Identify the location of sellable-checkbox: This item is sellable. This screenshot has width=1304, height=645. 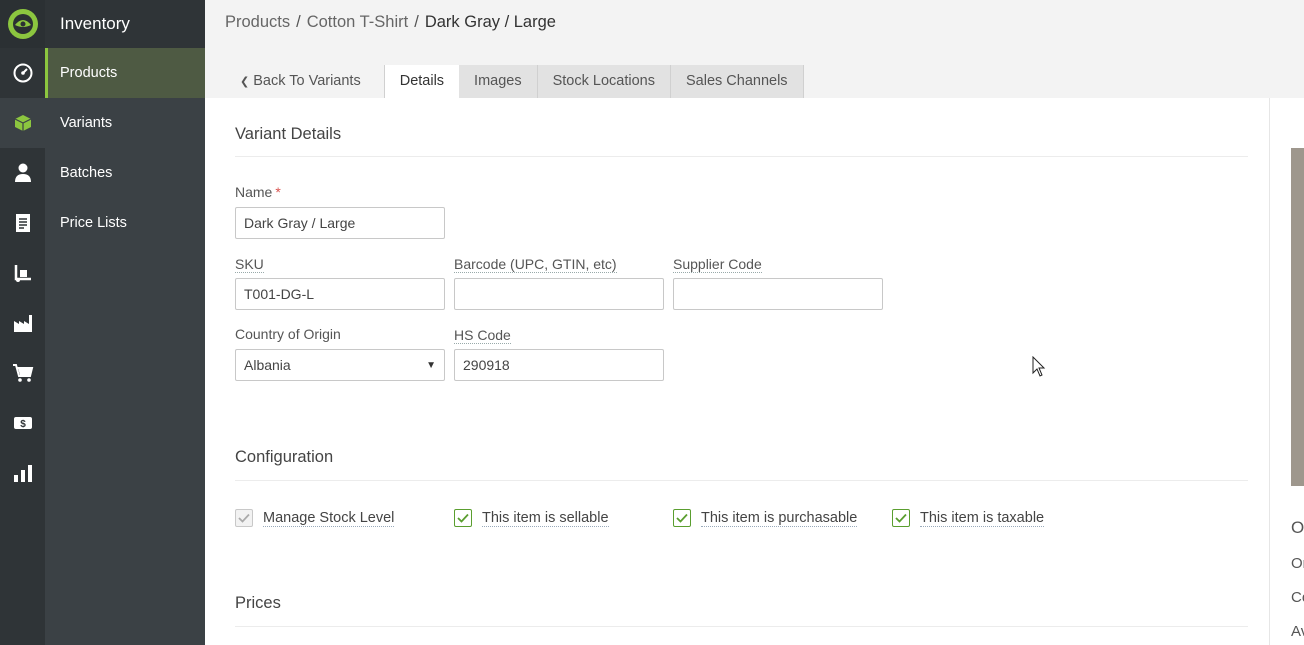
(531, 518).